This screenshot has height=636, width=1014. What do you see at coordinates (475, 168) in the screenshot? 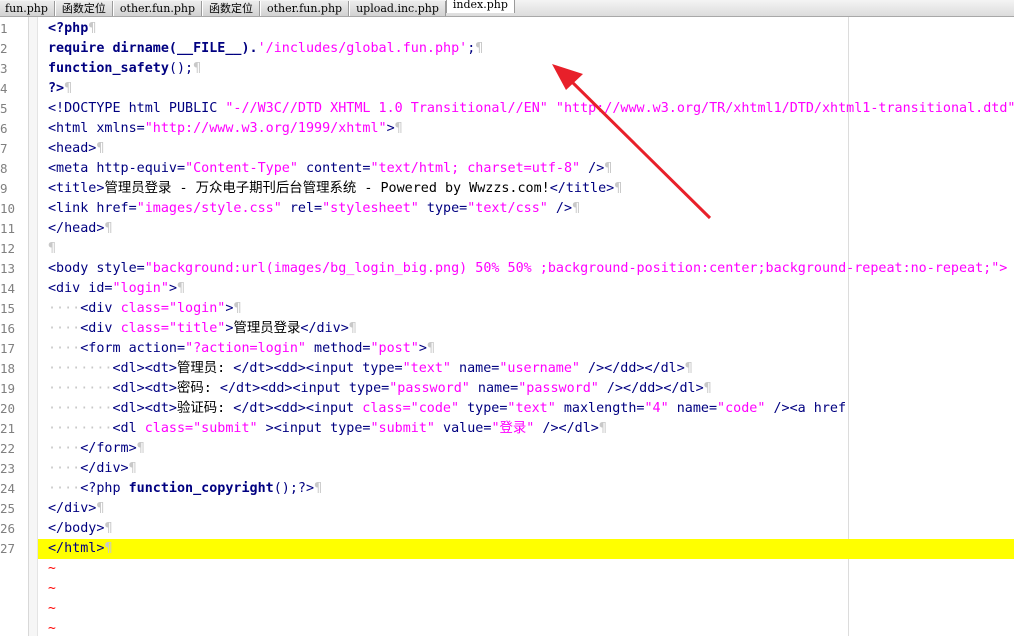
I see `code-string: "text/html; charset=utf-8"` at bounding box center [475, 168].